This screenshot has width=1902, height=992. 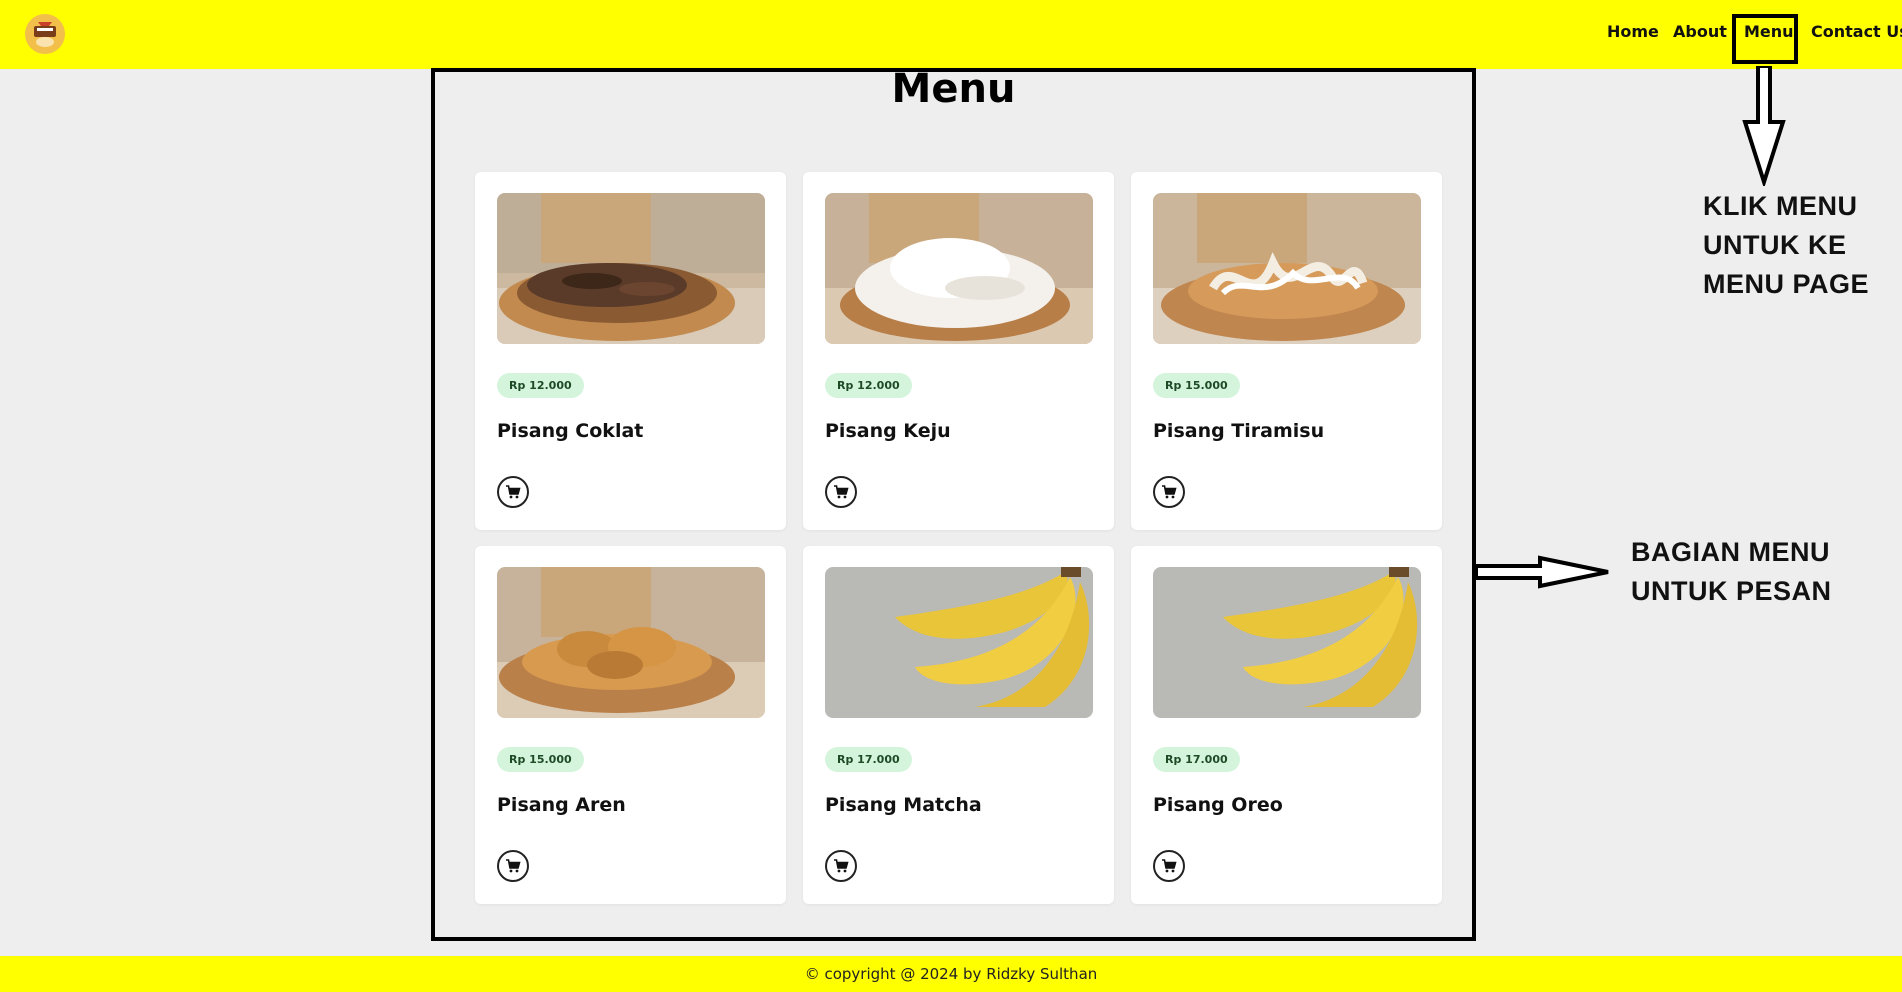 What do you see at coordinates (561, 805) in the screenshot?
I see `product-name: Pisang Aren` at bounding box center [561, 805].